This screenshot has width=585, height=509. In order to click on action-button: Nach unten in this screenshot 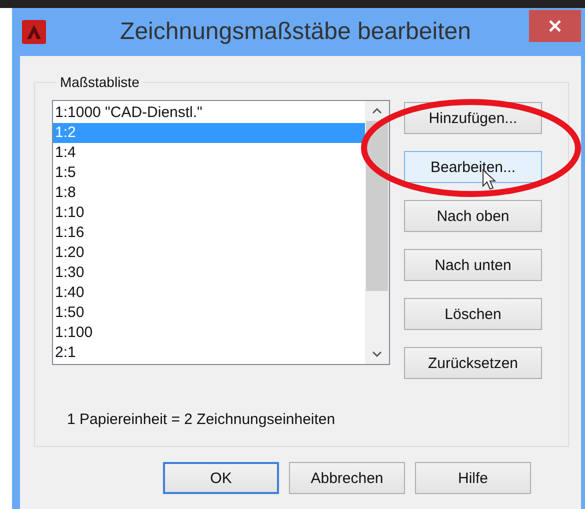, I will do `click(473, 265)`.